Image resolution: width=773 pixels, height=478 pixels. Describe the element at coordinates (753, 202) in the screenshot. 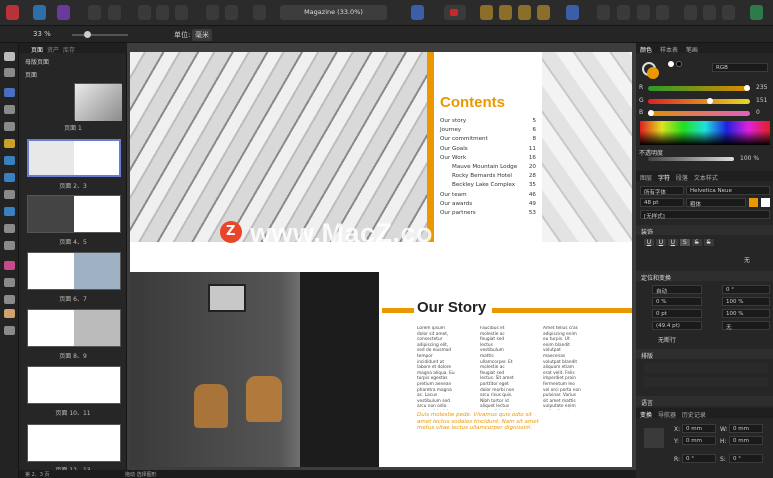

I see `text-color-swatch` at that location.